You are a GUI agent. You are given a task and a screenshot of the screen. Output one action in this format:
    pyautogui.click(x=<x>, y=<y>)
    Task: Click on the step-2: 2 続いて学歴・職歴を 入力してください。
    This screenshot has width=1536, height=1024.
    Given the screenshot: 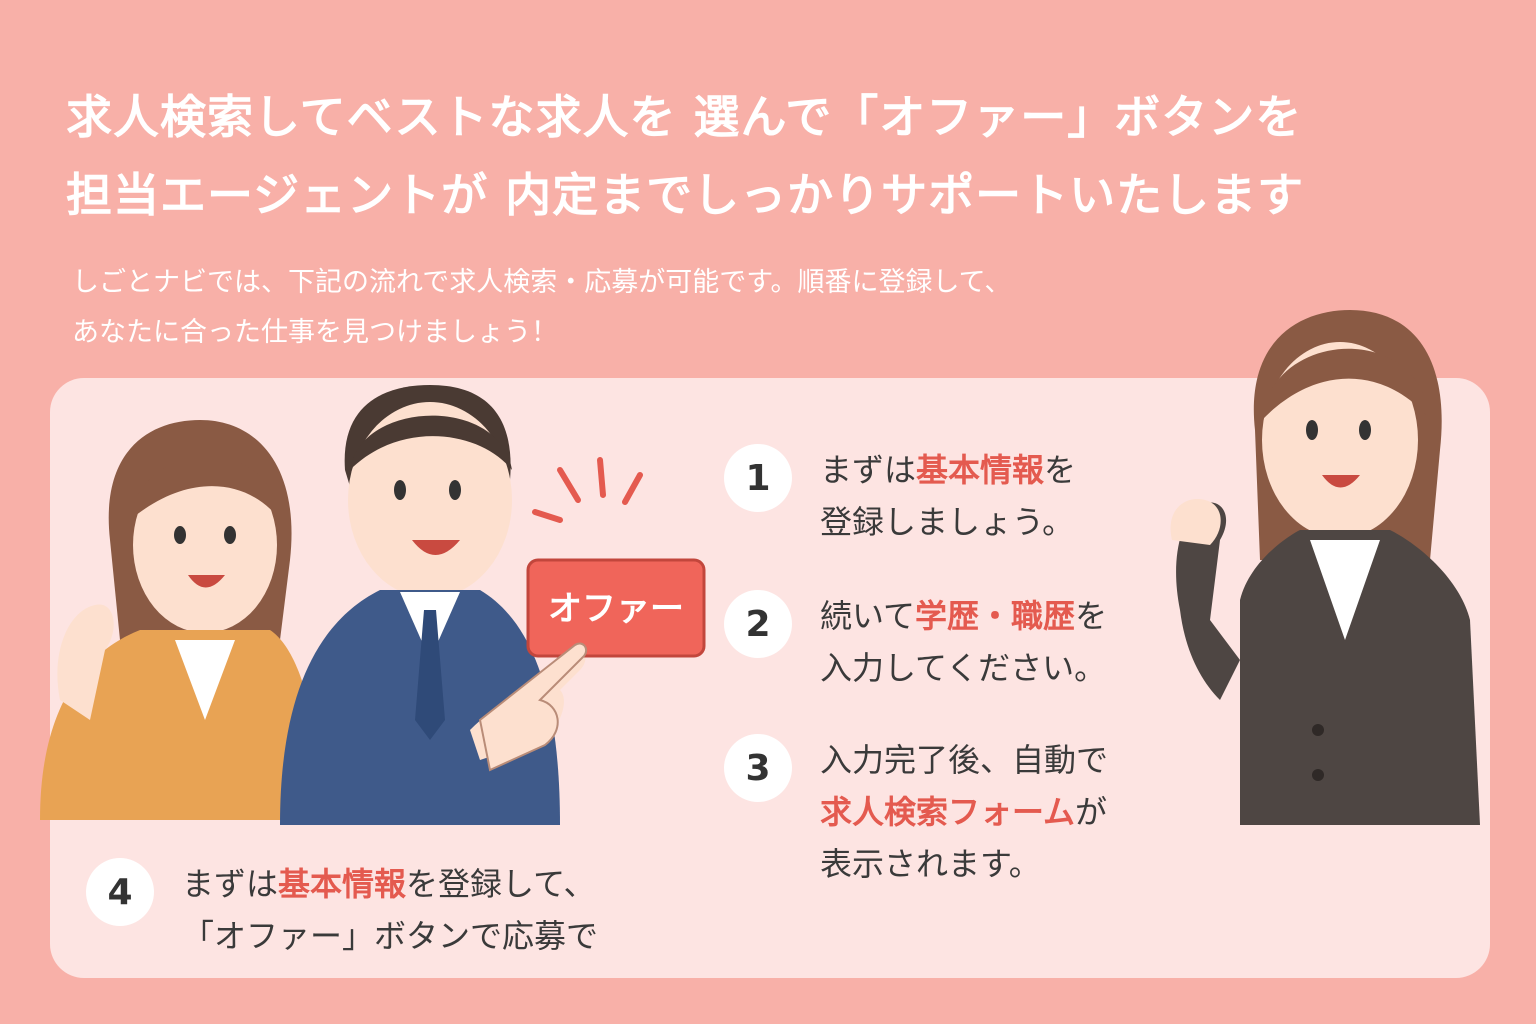 What is the action you would take?
    pyautogui.click(x=915, y=642)
    